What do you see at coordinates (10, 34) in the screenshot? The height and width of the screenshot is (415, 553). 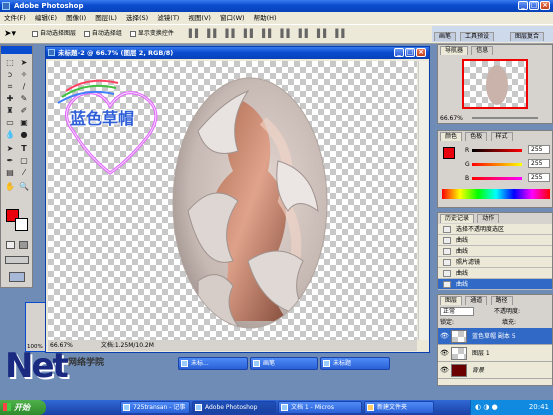 I see `move-tool-icon: ➤▾` at bounding box center [10, 34].